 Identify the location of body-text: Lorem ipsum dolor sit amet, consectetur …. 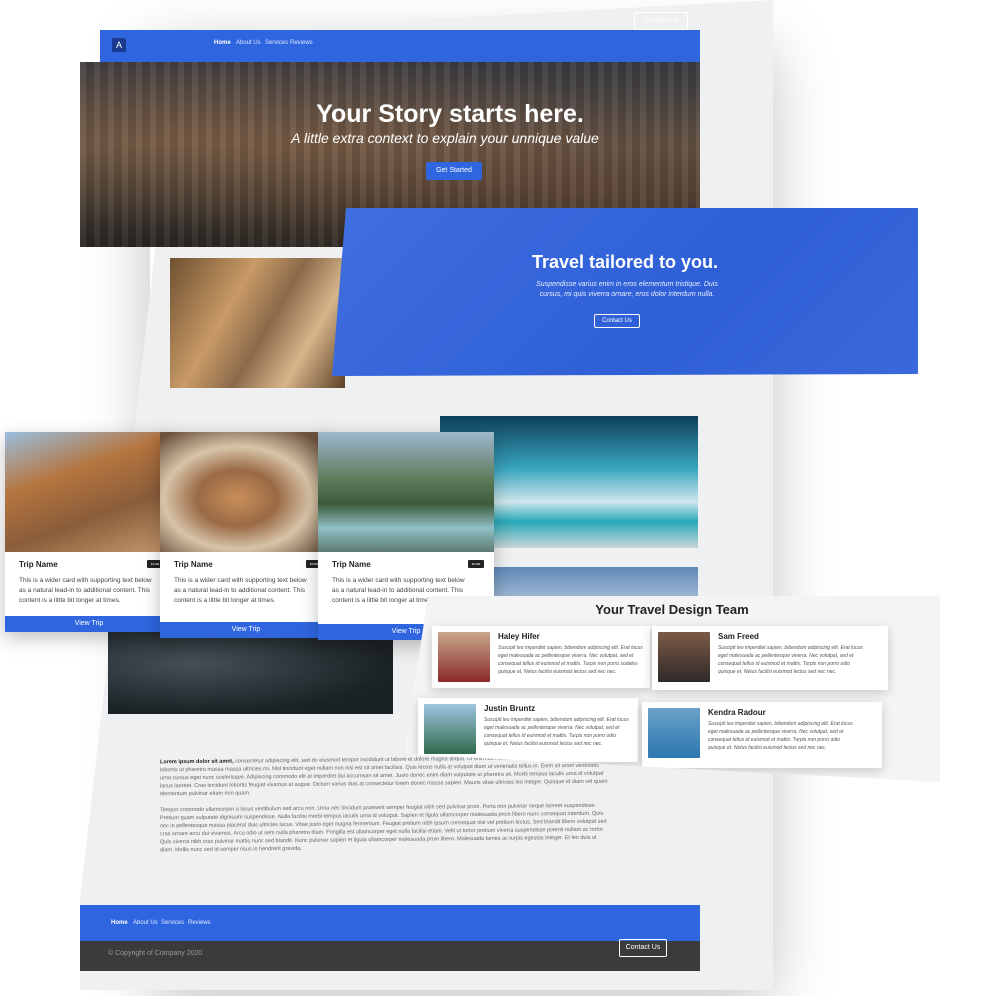
(385, 808).